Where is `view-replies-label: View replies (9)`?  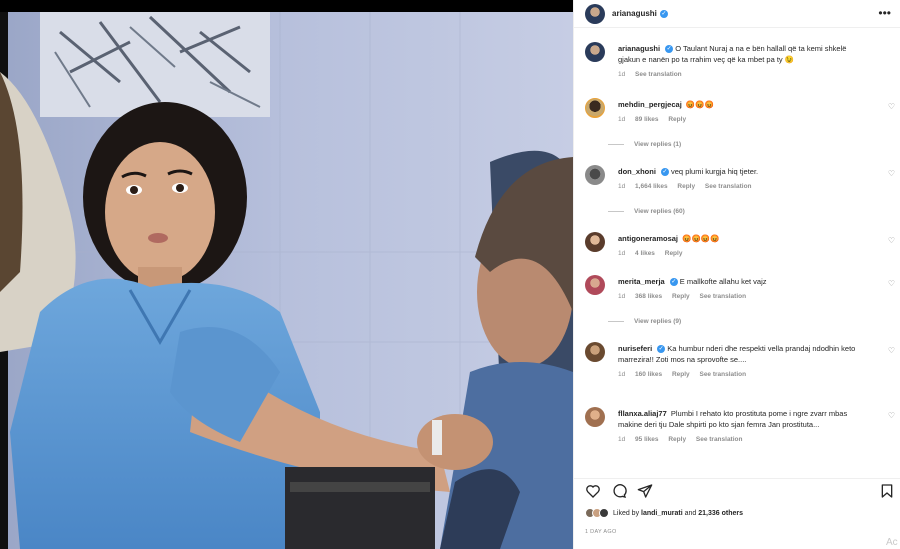
view-replies-label: View replies (9) is located at coordinates (657, 321).